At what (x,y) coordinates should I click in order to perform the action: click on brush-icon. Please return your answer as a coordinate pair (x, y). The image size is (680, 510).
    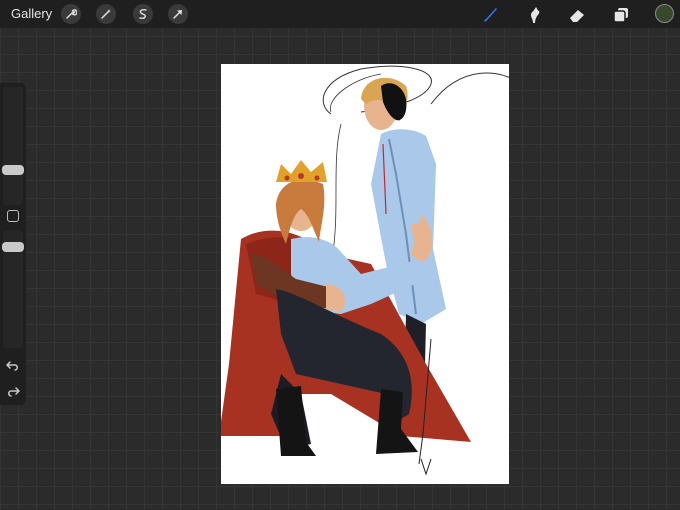
    Looking at the image, I should click on (490, 15).